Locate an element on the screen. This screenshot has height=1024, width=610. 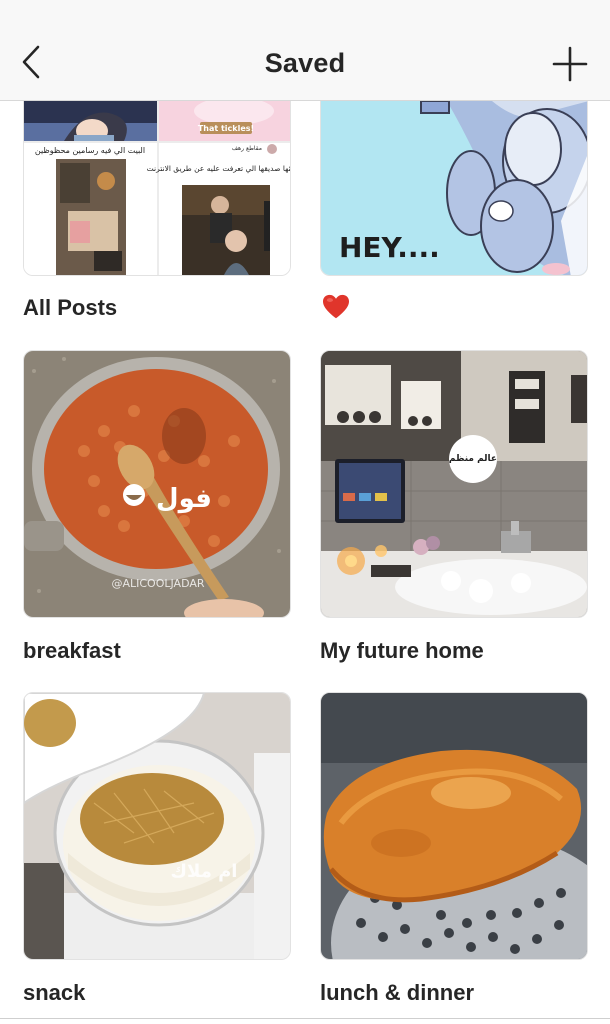
dessert-image: ام ملاك is located at coordinates (157, 826).